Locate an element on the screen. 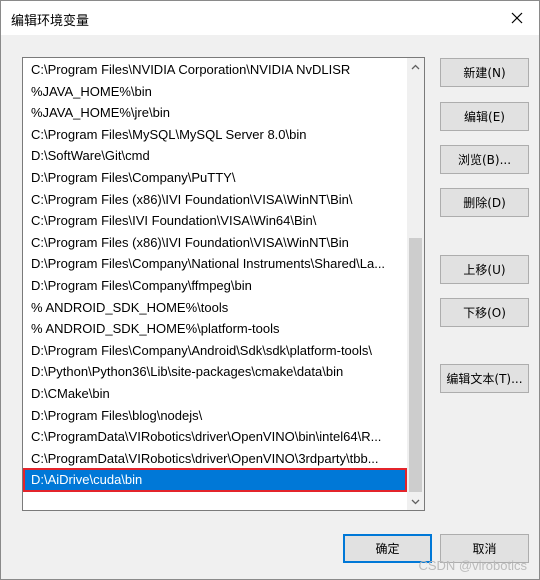 Image resolution: width=540 pixels, height=580 pixels. vertical-scrollbar is located at coordinates (415, 284).